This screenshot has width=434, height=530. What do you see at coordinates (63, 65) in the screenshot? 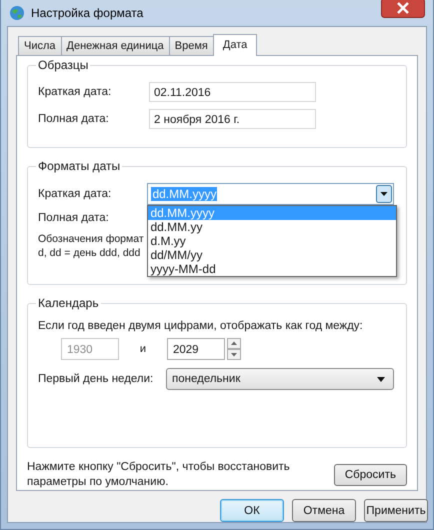
I see `group-title: Образцы` at bounding box center [63, 65].